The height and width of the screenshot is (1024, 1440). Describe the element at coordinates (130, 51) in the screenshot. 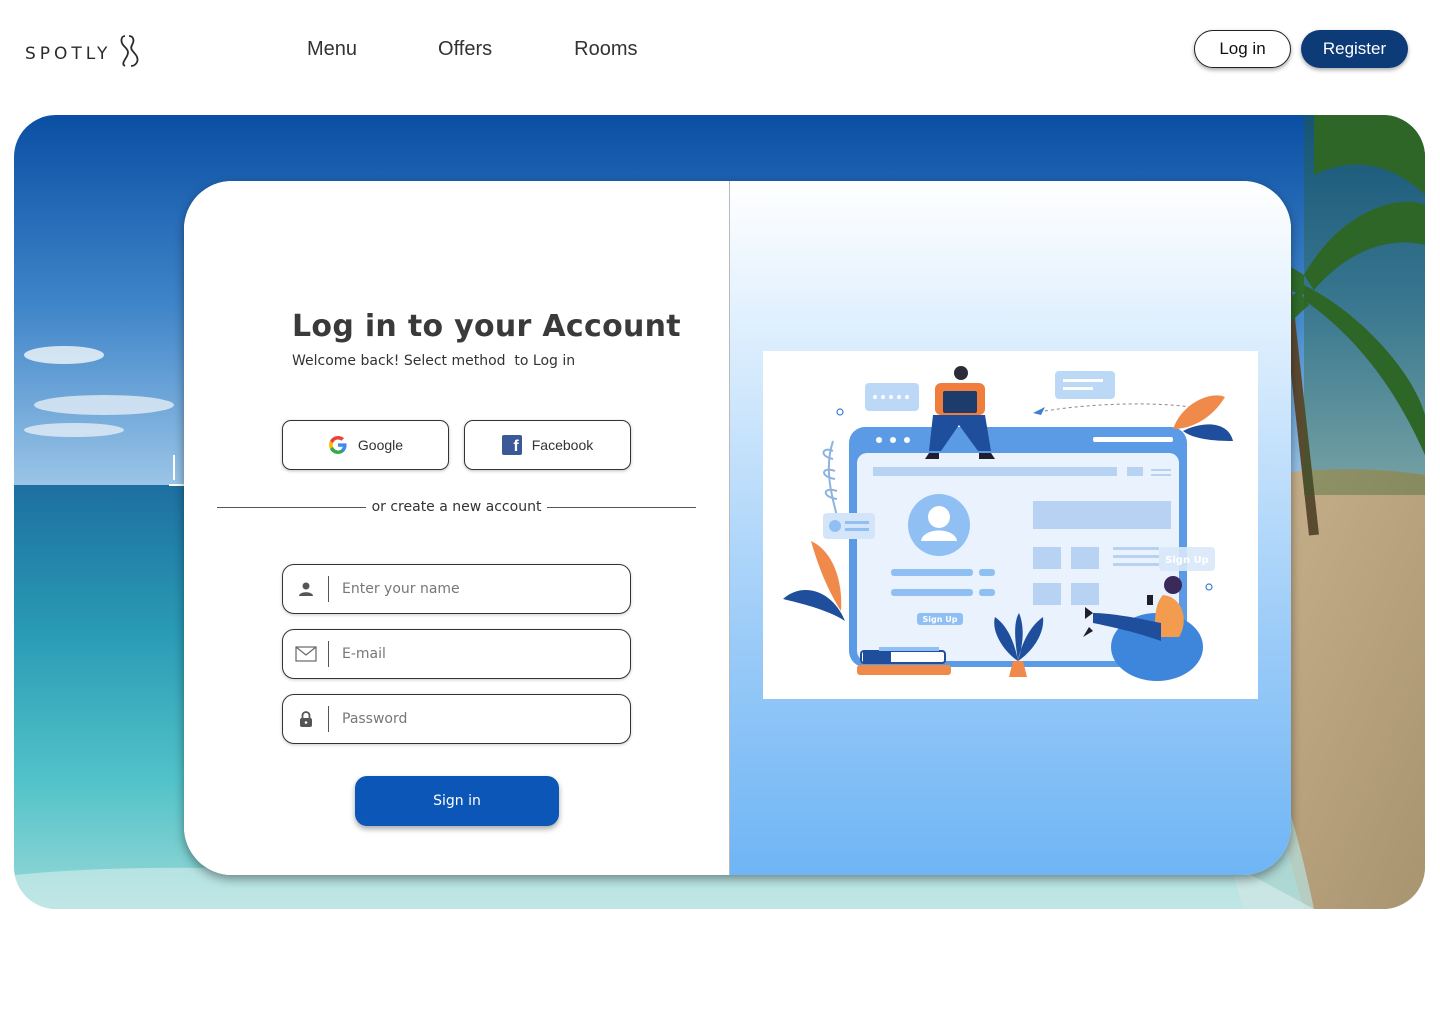

I see `logo-mark-icon` at that location.